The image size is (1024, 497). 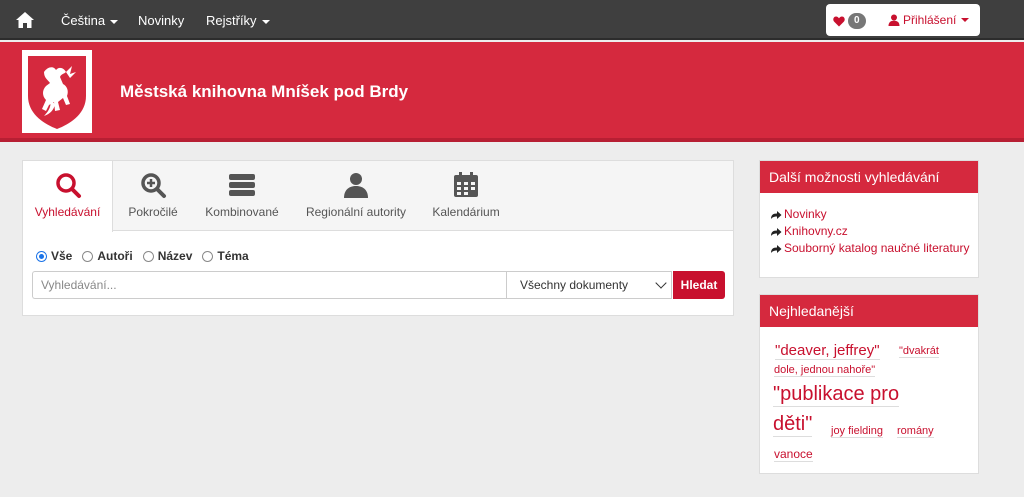 What do you see at coordinates (857, 431) in the screenshot?
I see `tag-joy-fielding: joy fielding` at bounding box center [857, 431].